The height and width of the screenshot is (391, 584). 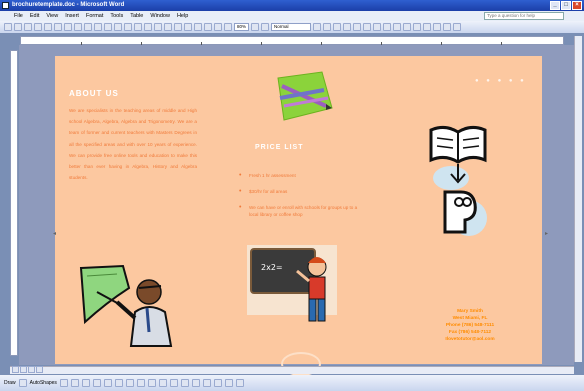 What do you see at coordinates (94, 93) in the screenshot?
I see `about-title: ABOUT US` at bounding box center [94, 93].